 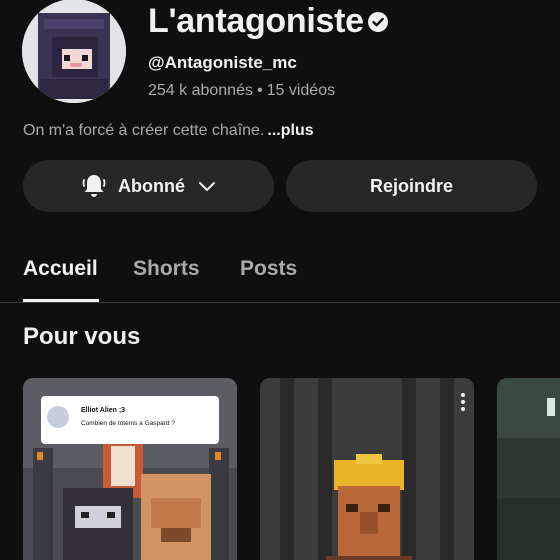 I want to click on comment-text: Combien de totems a Gaspard ?, so click(x=128, y=423).